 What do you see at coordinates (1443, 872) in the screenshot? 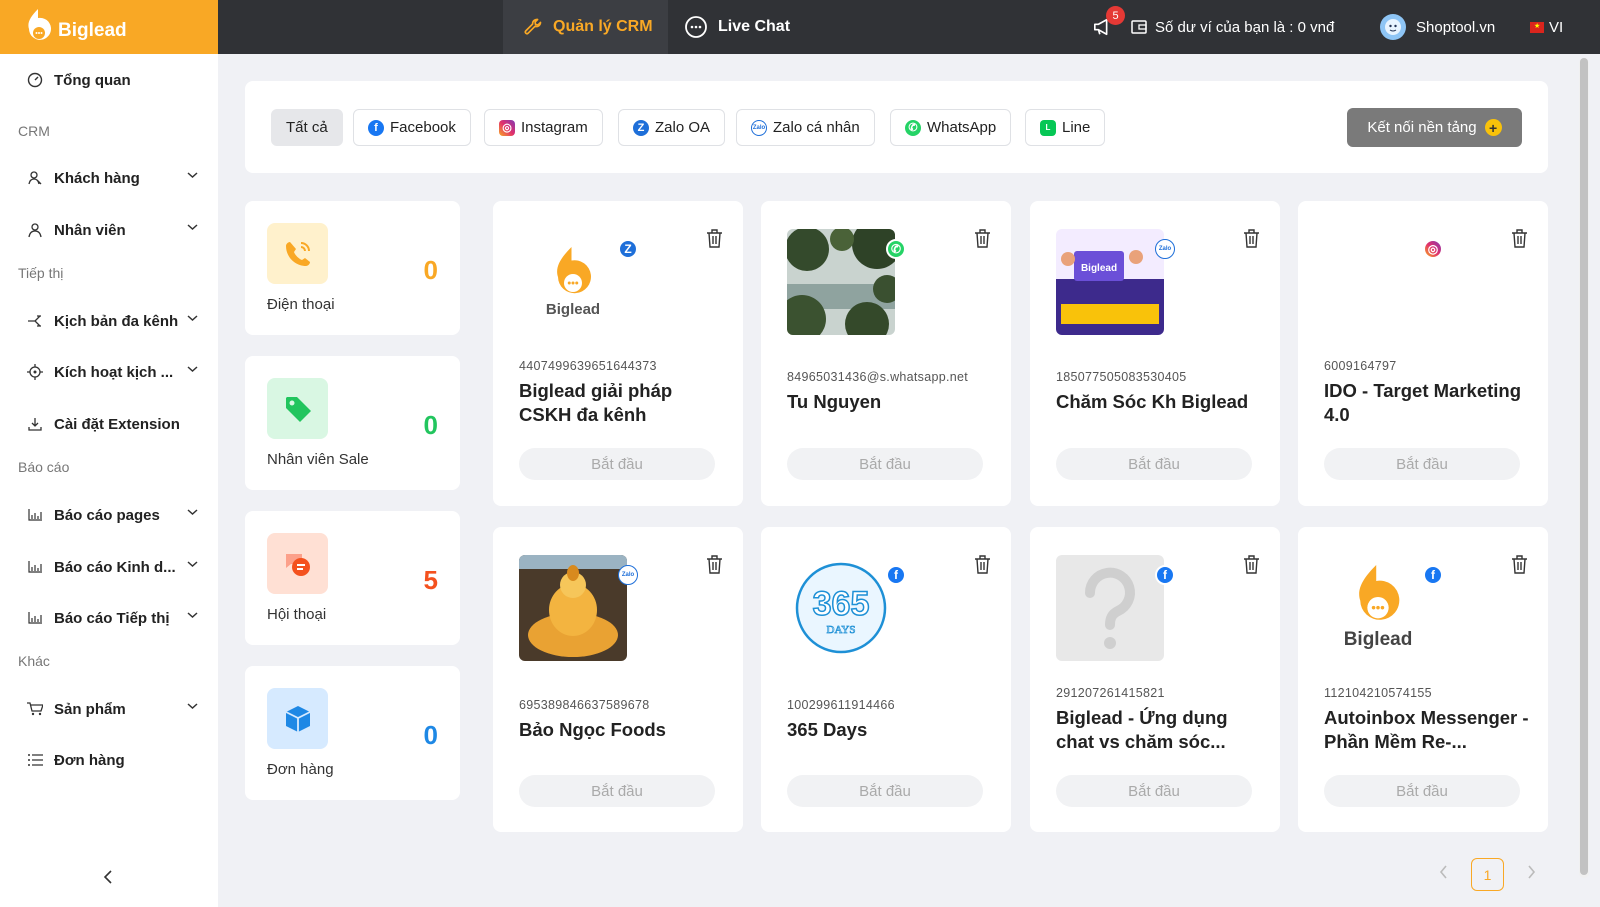
I see `pagination-prev-icon` at bounding box center [1443, 872].